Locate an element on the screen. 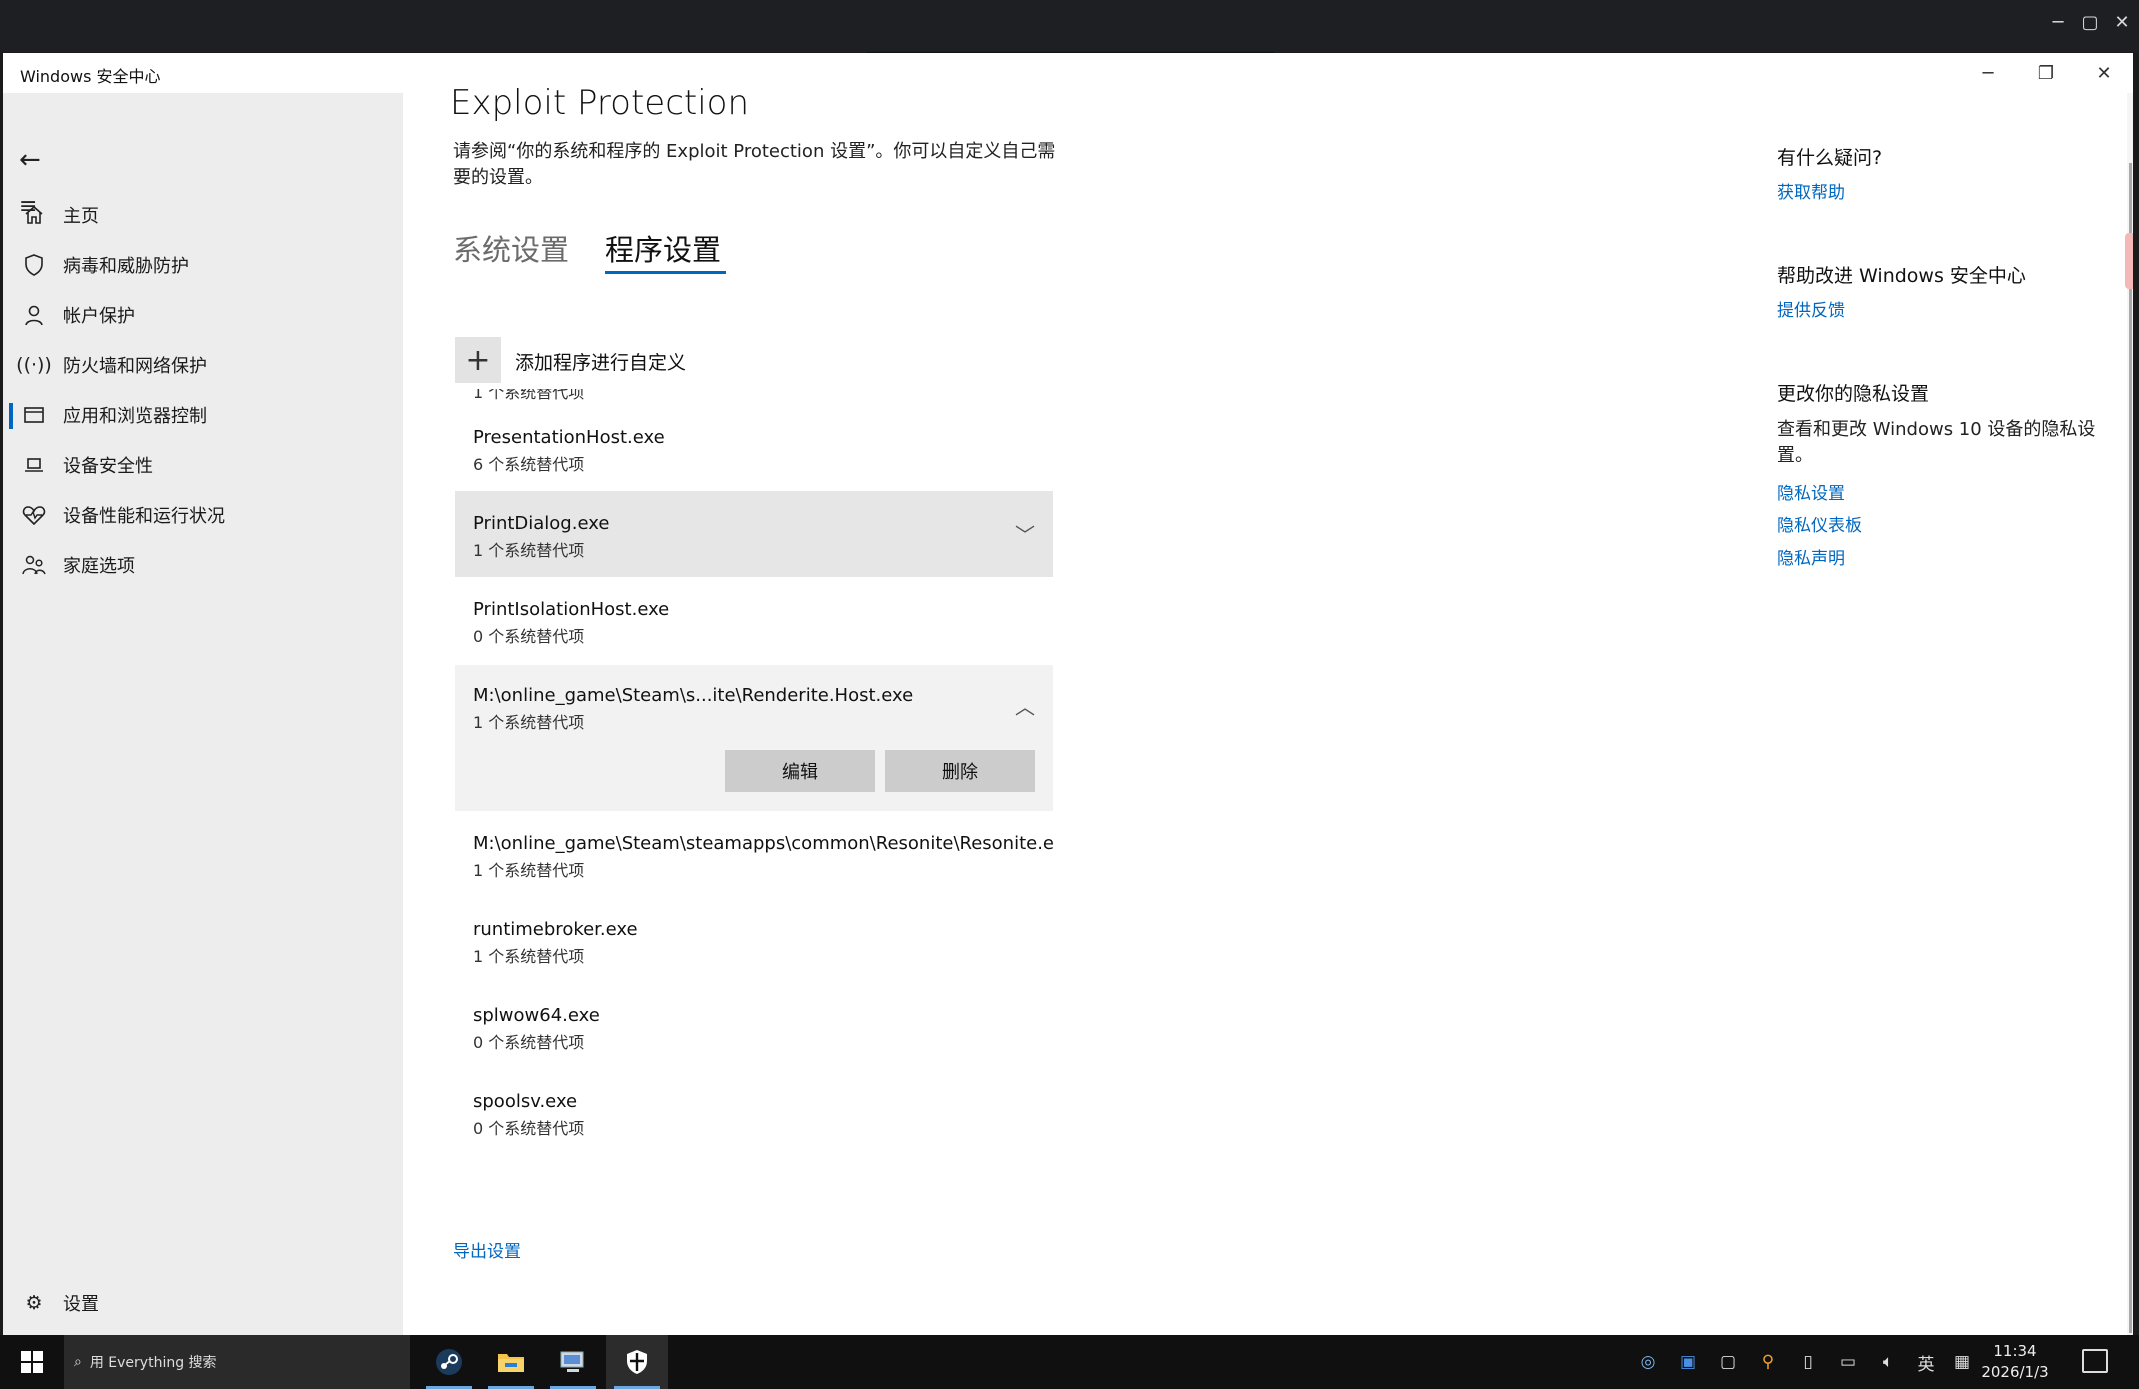 Image resolution: width=2139 pixels, height=1389 pixels. taskbar-steam is located at coordinates (449, 1362).